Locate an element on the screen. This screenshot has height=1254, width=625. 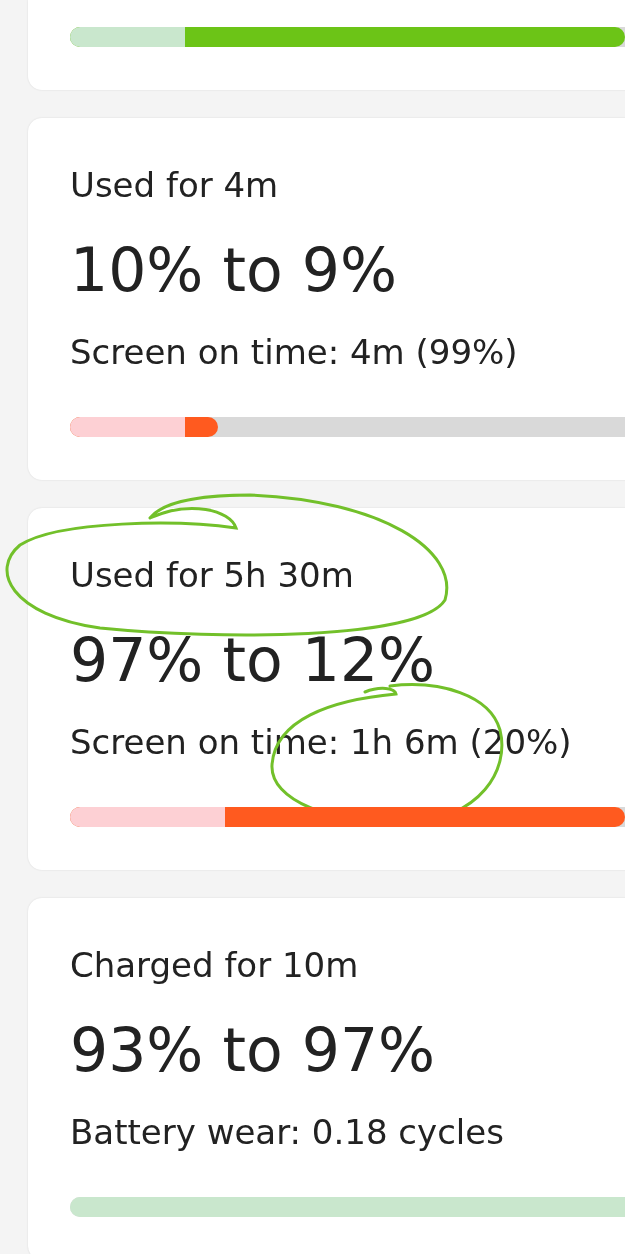
session-title: Charged for 10m is located at coordinates (215, 965).